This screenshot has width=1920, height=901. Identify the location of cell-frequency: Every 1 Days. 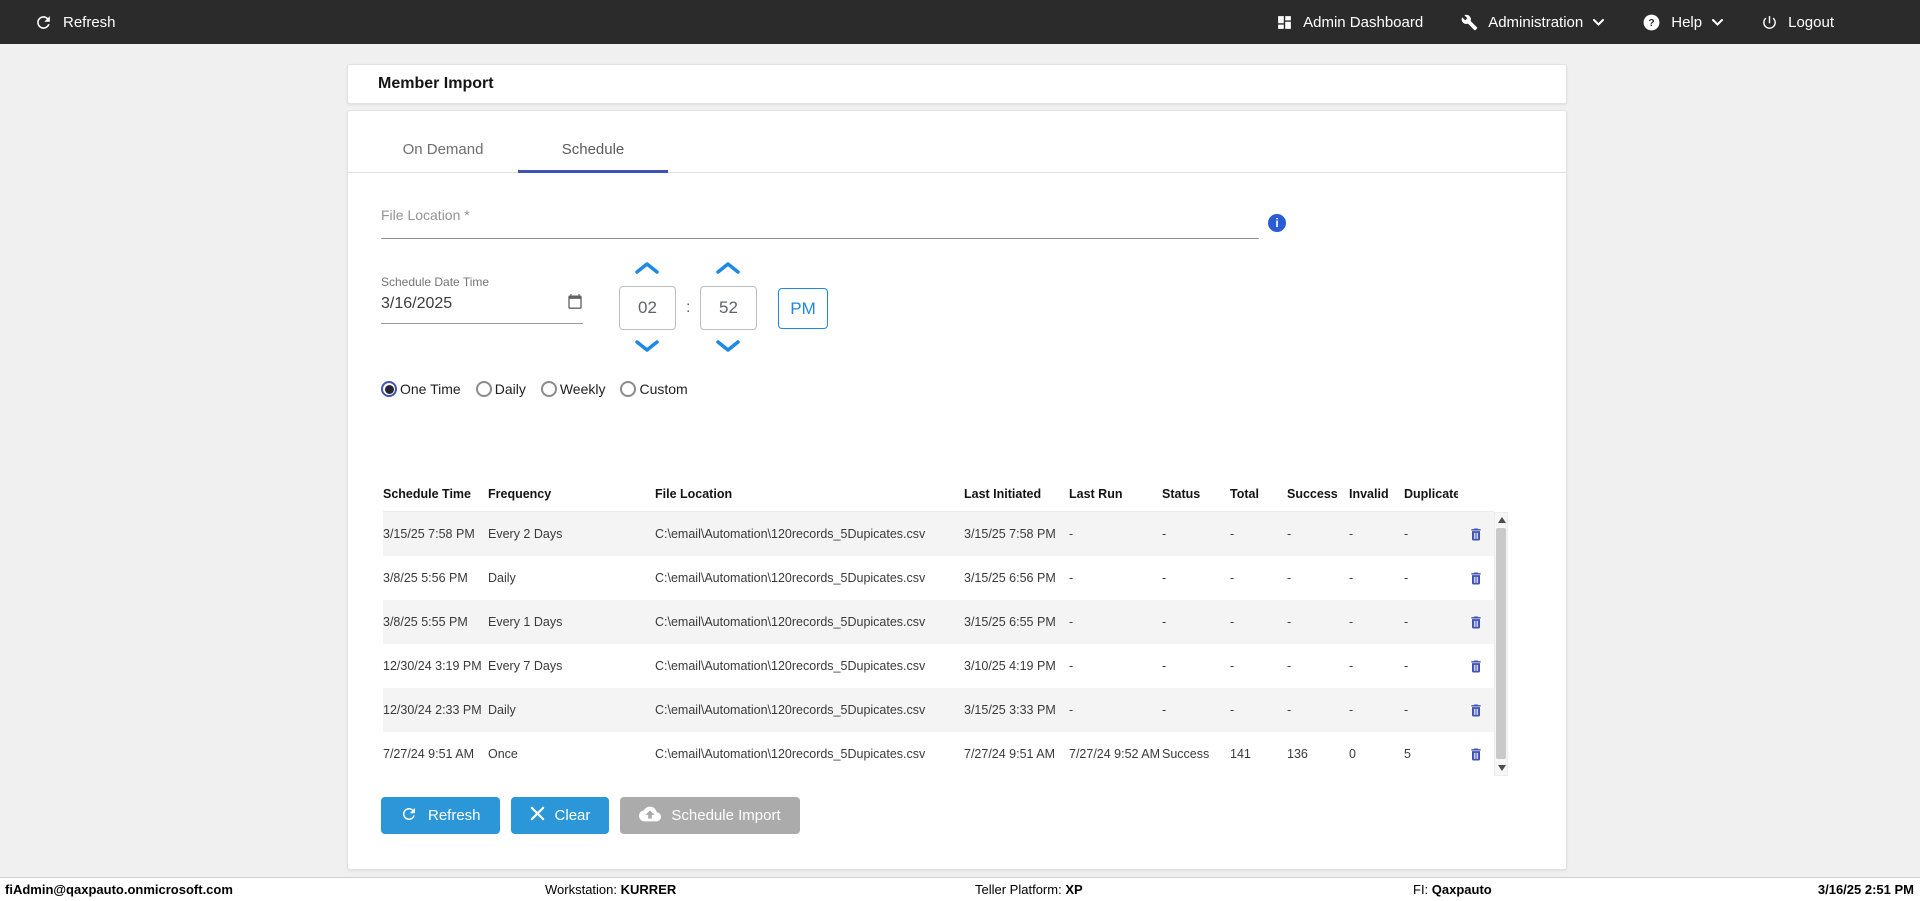
(525, 622).